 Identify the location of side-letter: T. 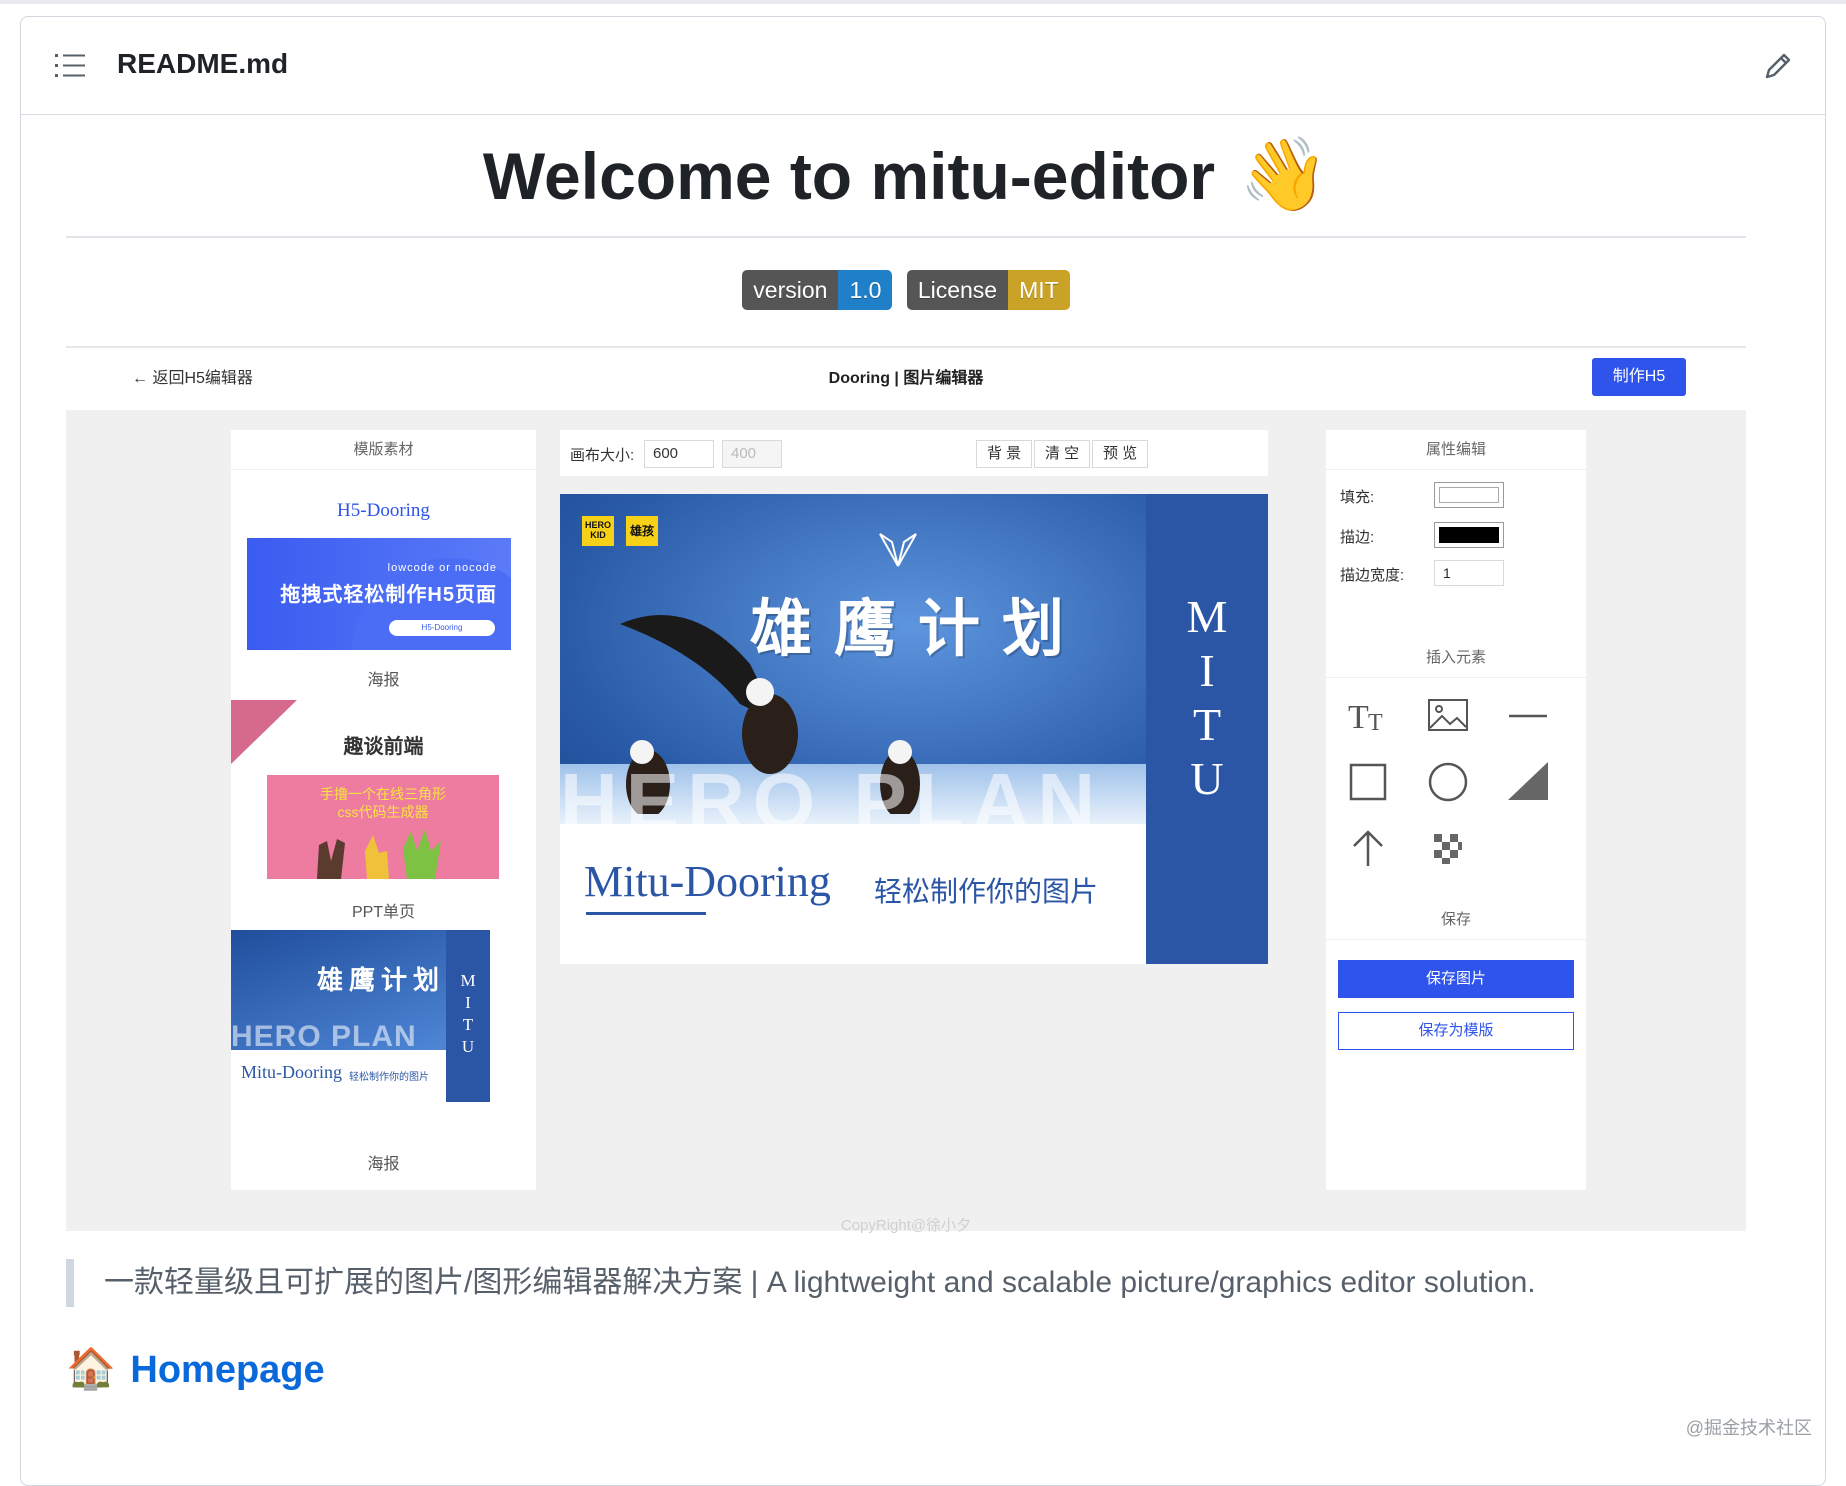
(1207, 724).